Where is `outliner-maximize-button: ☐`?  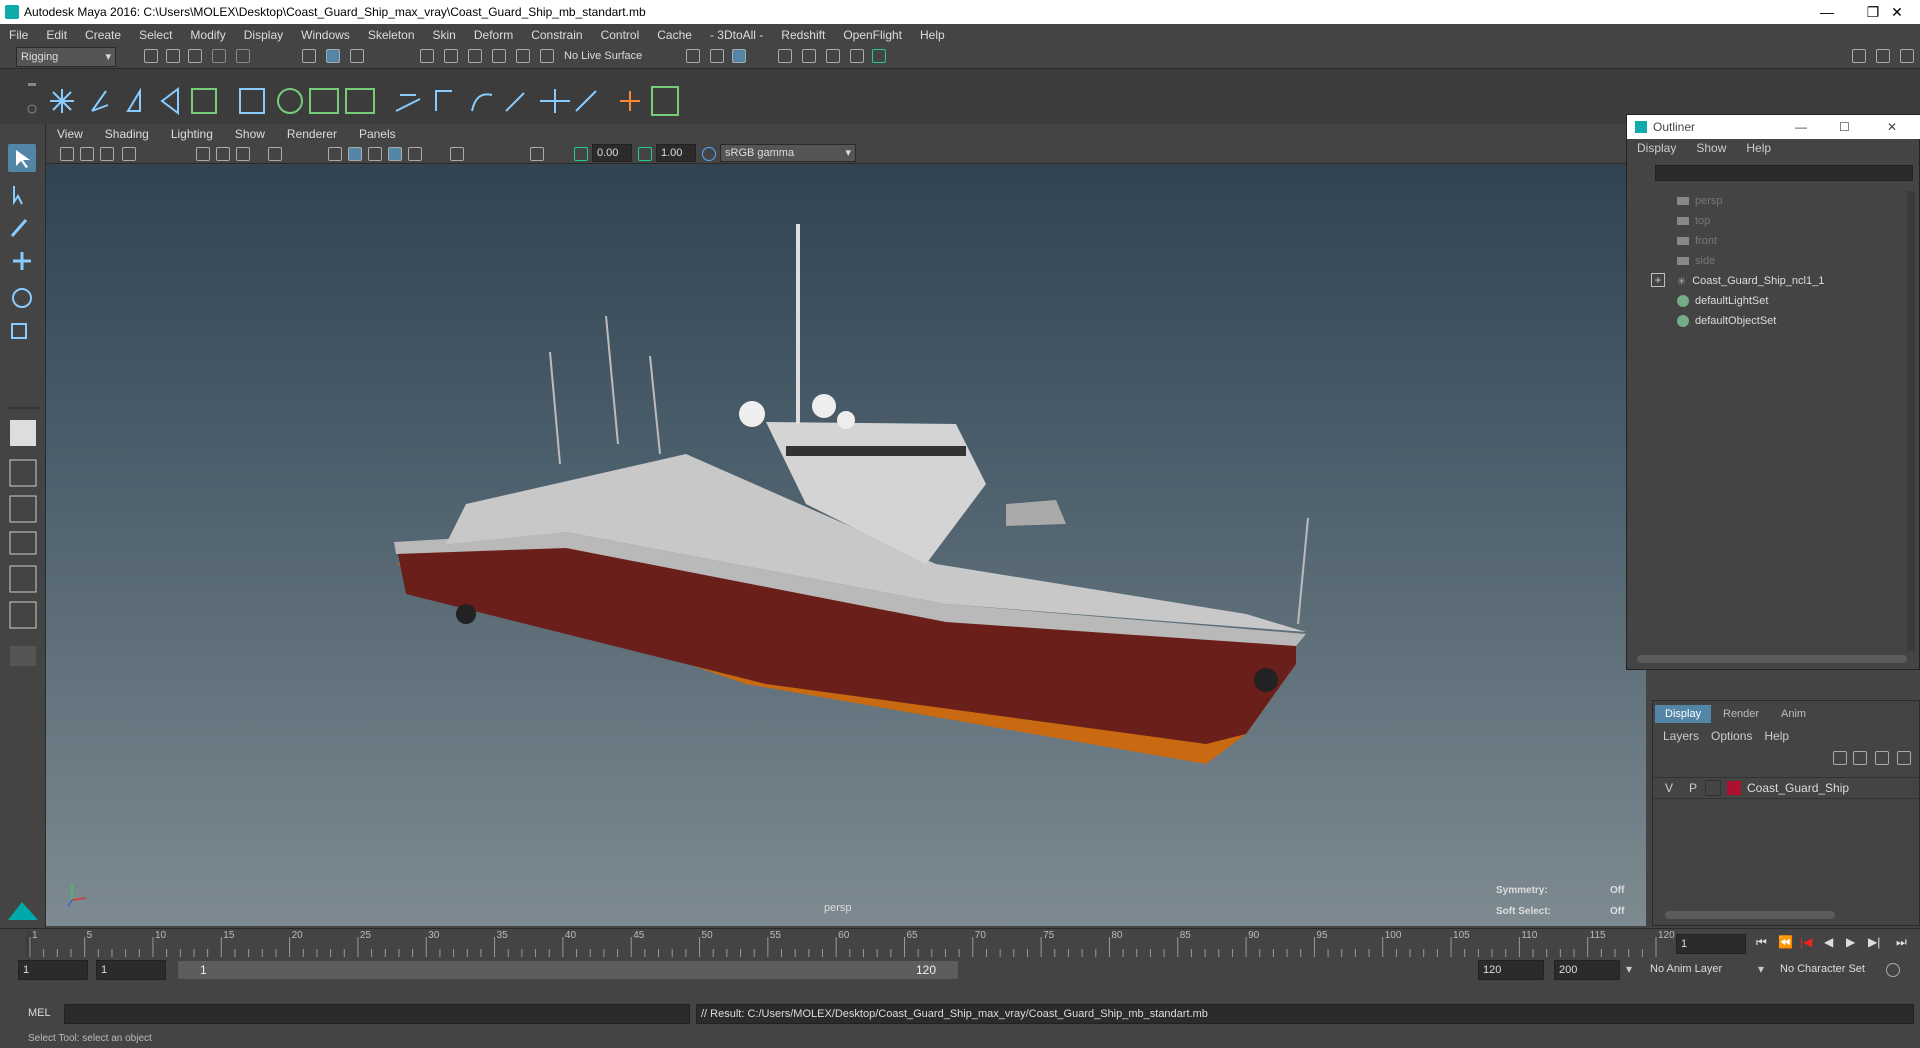
outliner-maximize-button: ☐ is located at coordinates (1844, 127).